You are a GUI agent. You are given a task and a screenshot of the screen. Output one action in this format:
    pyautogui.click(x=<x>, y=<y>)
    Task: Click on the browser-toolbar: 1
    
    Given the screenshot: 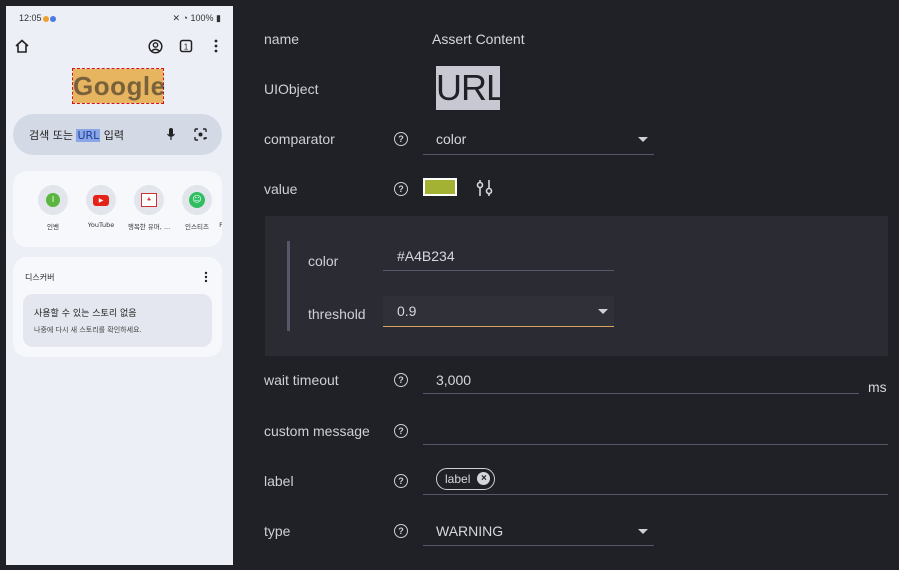 What is the action you would take?
    pyautogui.click(x=119, y=47)
    